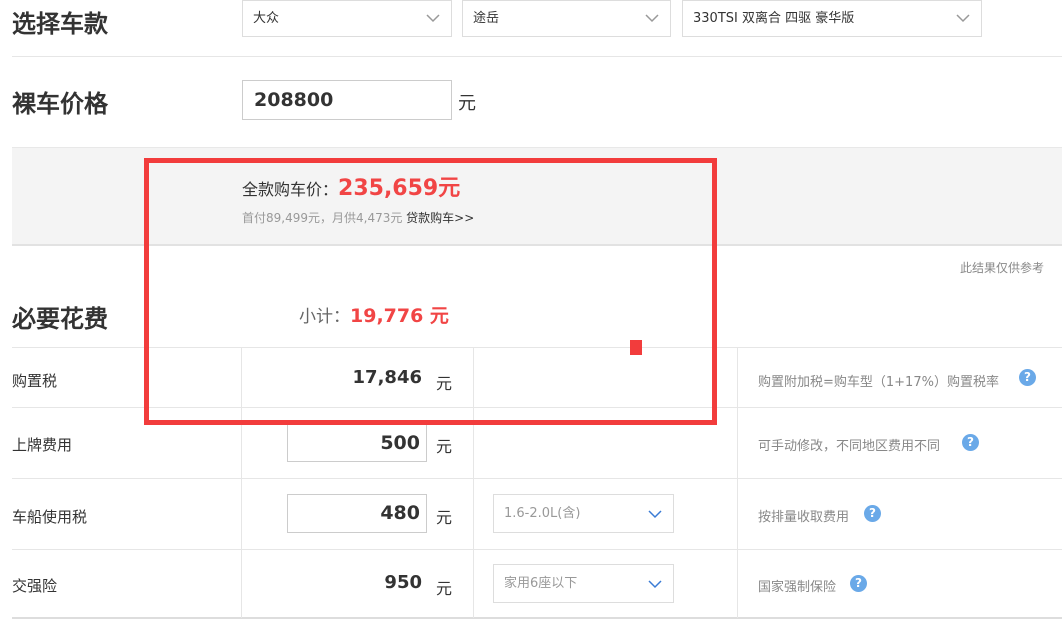  What do you see at coordinates (878, 382) in the screenshot?
I see `row-note-purchase-tax: 购置附加税=购车型（1+17%）购置税率` at bounding box center [878, 382].